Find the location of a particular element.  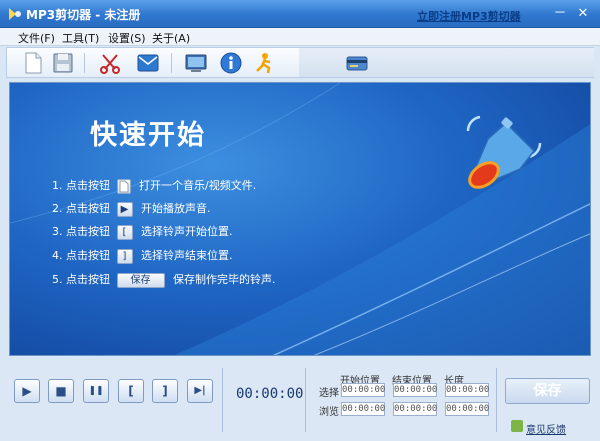

step-4: 4. 点击按钮 ] 选择铃声结束位置. is located at coordinates (142, 256).